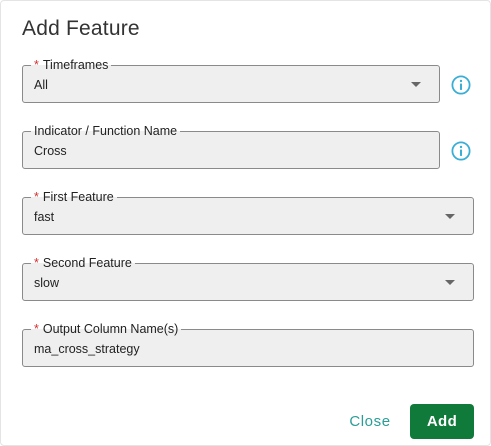  What do you see at coordinates (231, 146) in the screenshot?
I see `indicator-name-field: Indicator / Function Name Cross` at bounding box center [231, 146].